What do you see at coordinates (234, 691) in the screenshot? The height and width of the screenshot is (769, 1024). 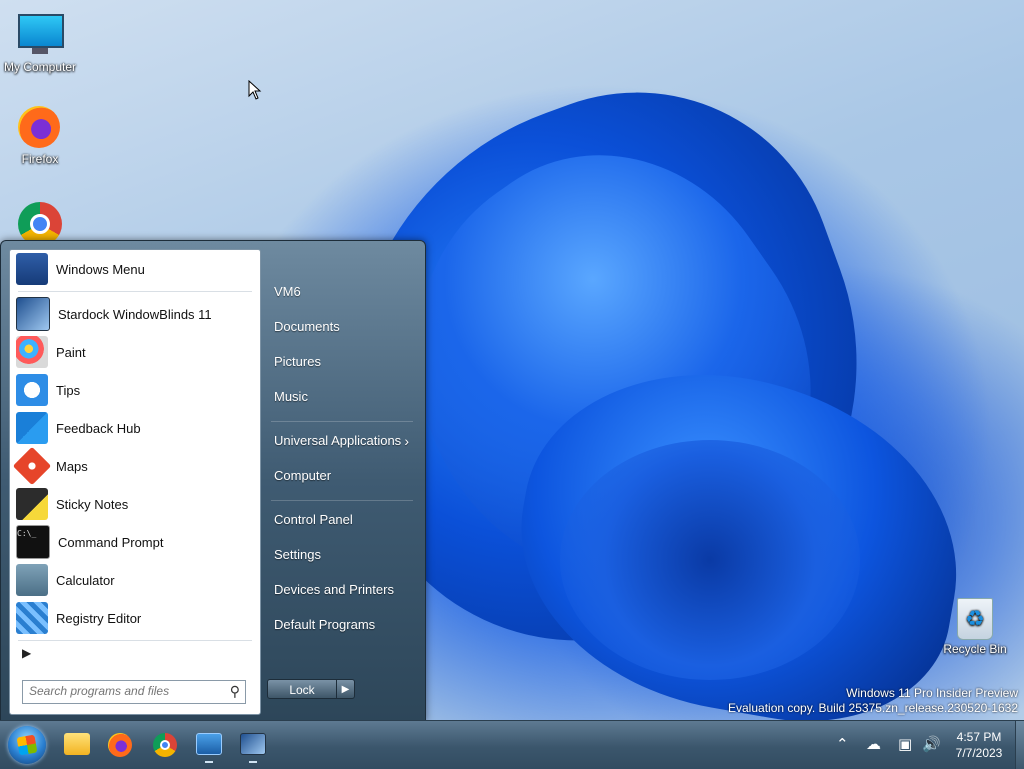 I see `search-icon: ⚲` at bounding box center [234, 691].